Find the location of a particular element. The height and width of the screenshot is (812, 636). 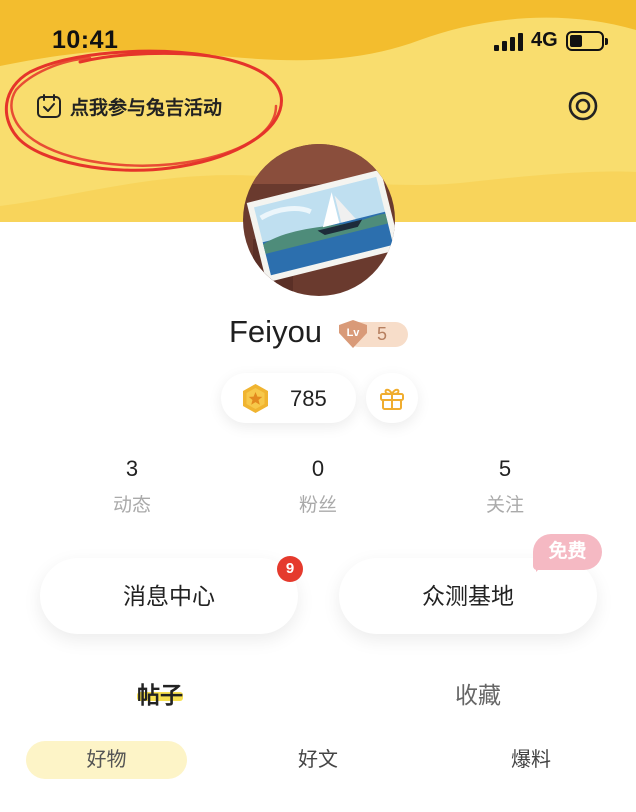

stat-posts: 3 动态 is located at coordinates (132, 486).